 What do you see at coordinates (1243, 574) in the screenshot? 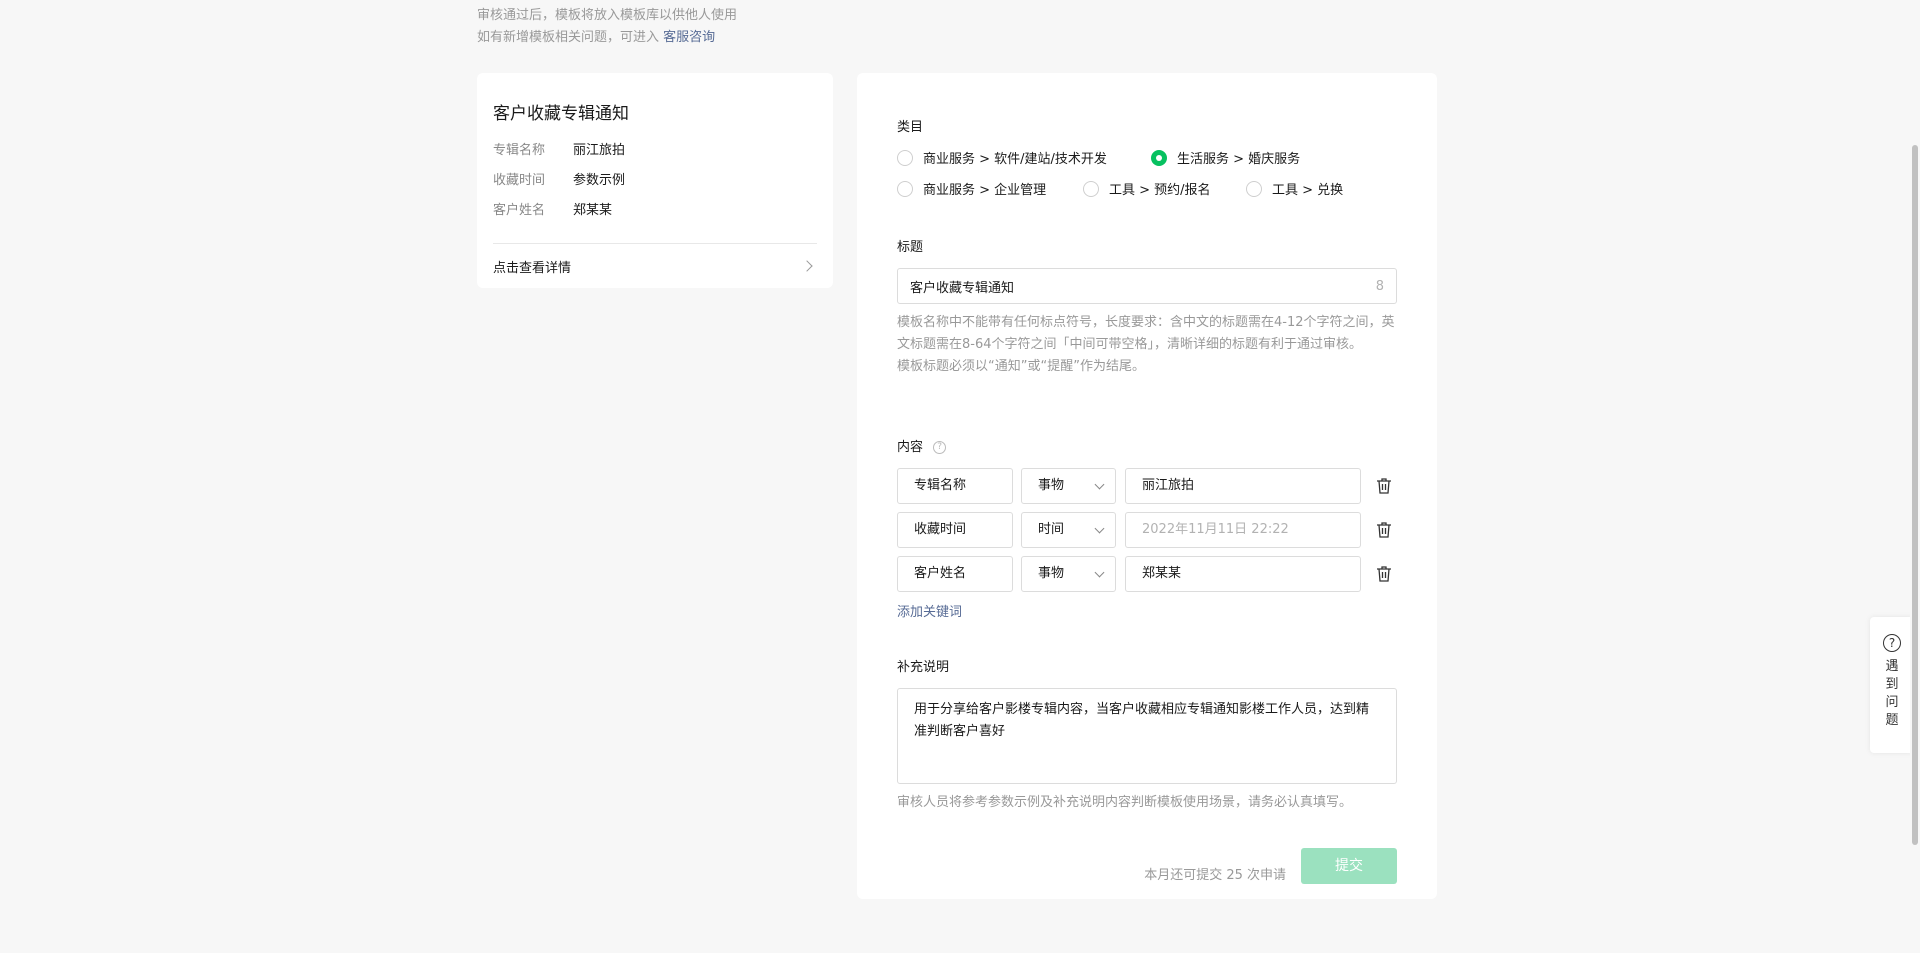
I see `keyword-value-input: 郑某某` at bounding box center [1243, 574].